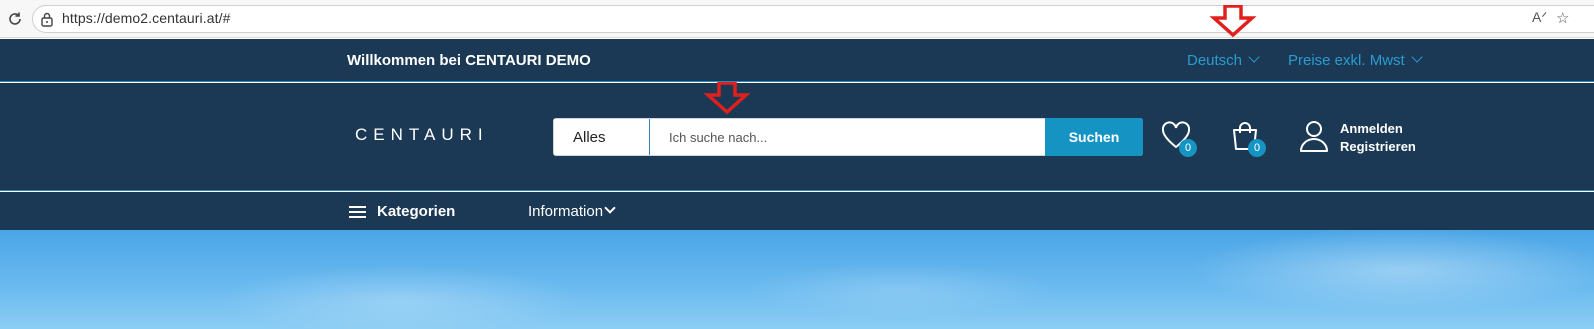 The image size is (1594, 329). Describe the element at coordinates (357, 212) in the screenshot. I see `hamburger-menu-icon` at that location.